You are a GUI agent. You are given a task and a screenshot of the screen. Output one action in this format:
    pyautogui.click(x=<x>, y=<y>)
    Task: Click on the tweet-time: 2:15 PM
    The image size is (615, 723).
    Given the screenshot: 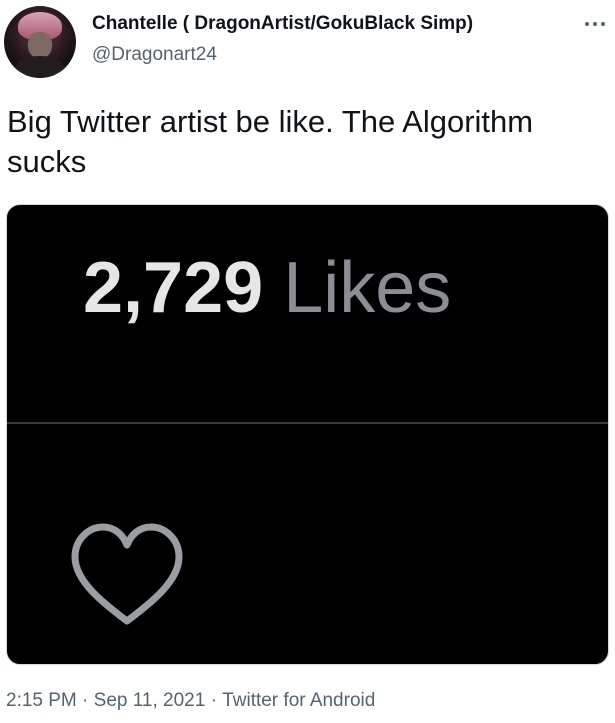 What is the action you would take?
    pyautogui.click(x=41, y=701)
    